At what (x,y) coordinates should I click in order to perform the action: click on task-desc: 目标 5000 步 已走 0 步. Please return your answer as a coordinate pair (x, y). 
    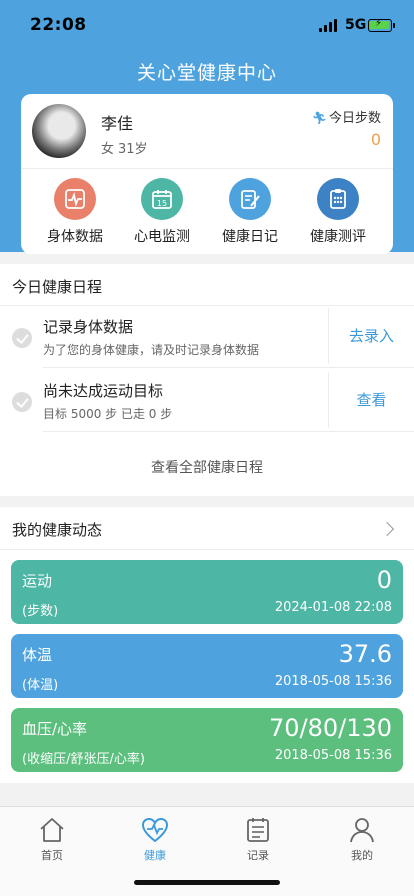
    Looking at the image, I should click on (108, 414).